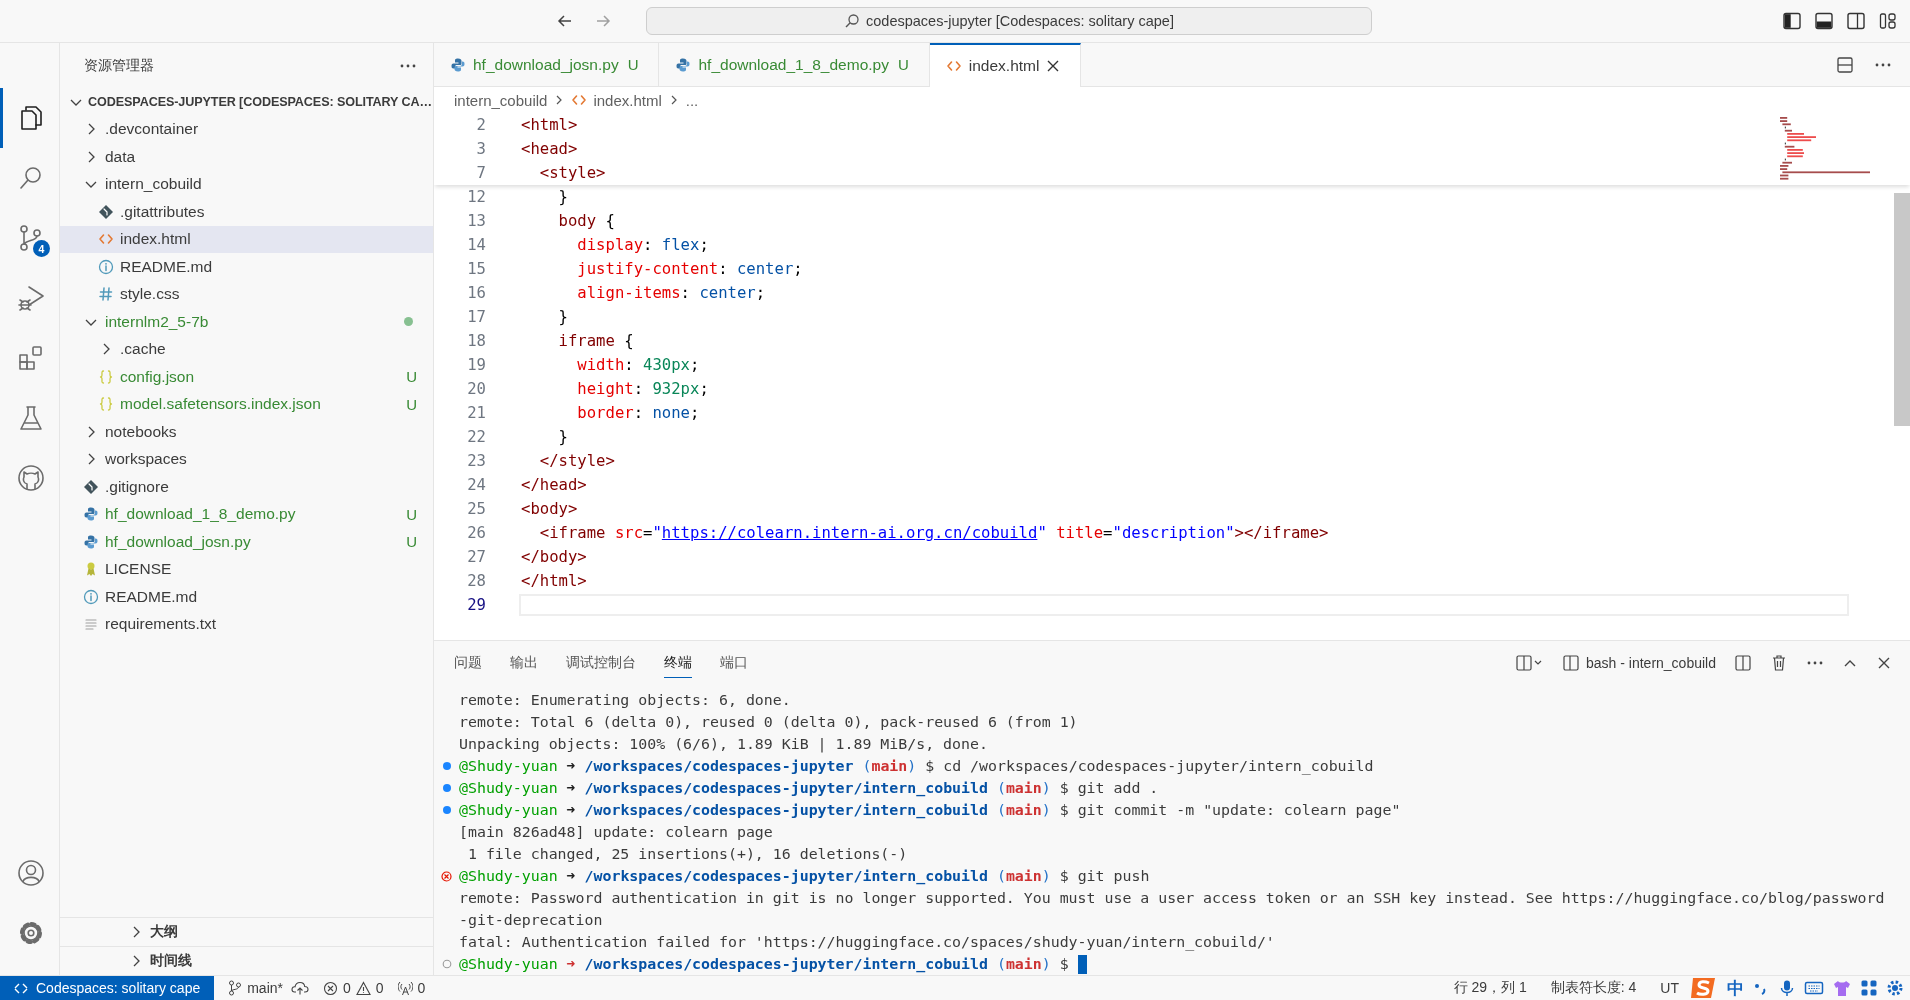  I want to click on code-line: <head>, so click(549, 149).